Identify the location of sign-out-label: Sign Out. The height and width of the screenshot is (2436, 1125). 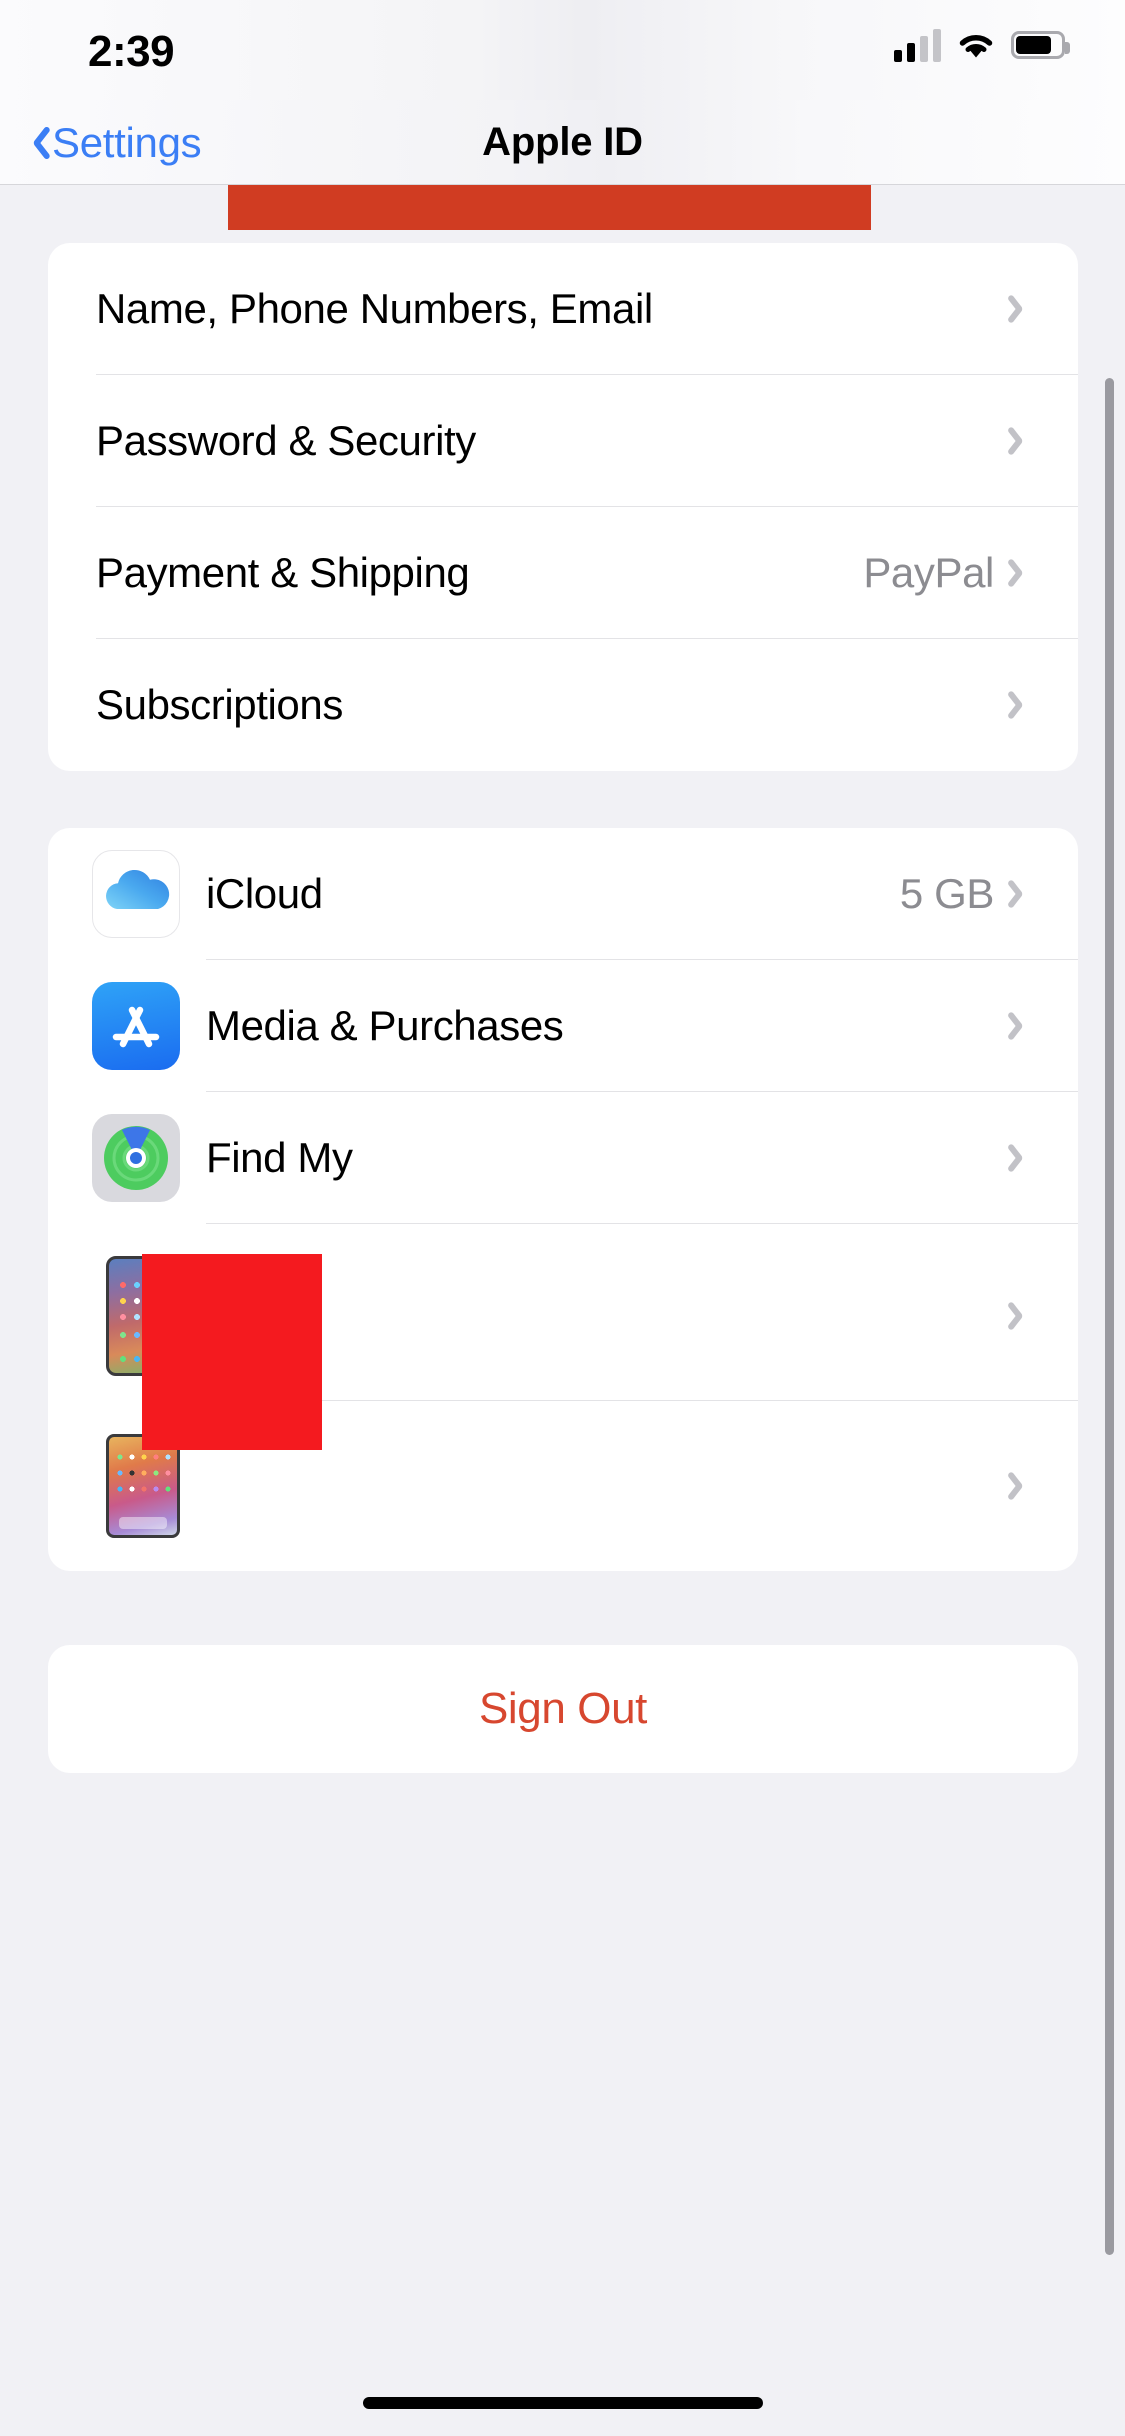
(562, 1708).